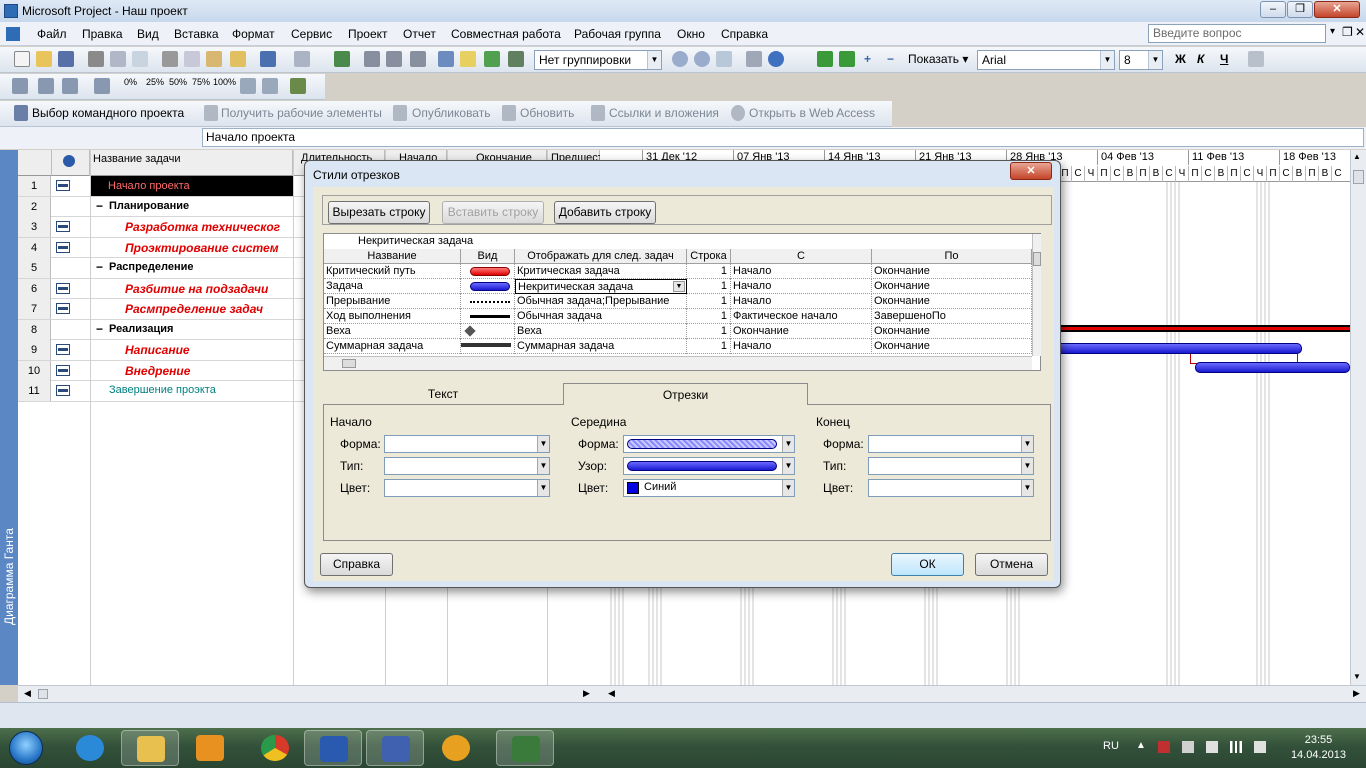 The height and width of the screenshot is (768, 1366). Describe the element at coordinates (1180, 59) in the screenshot. I see `bold-button: Ж` at that location.